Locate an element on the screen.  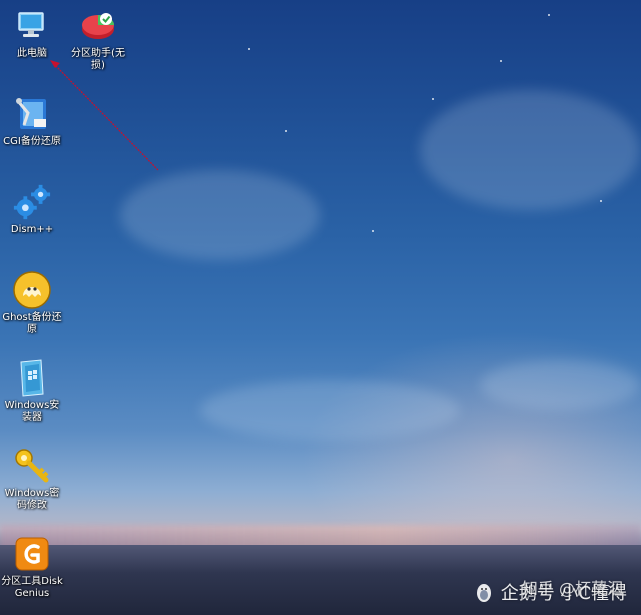
key-icon is located at coordinates (32, 466).